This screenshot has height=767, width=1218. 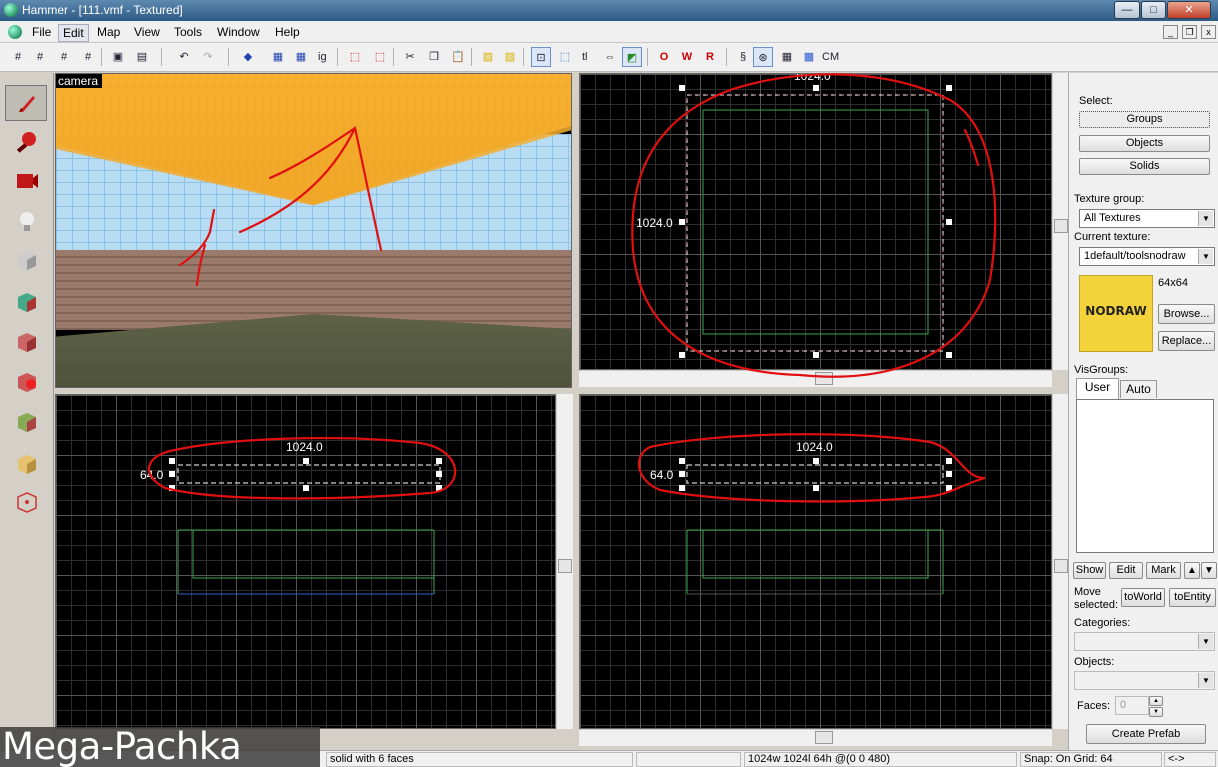 What do you see at coordinates (41, 32) in the screenshot?
I see `menu-file: File` at bounding box center [41, 32].